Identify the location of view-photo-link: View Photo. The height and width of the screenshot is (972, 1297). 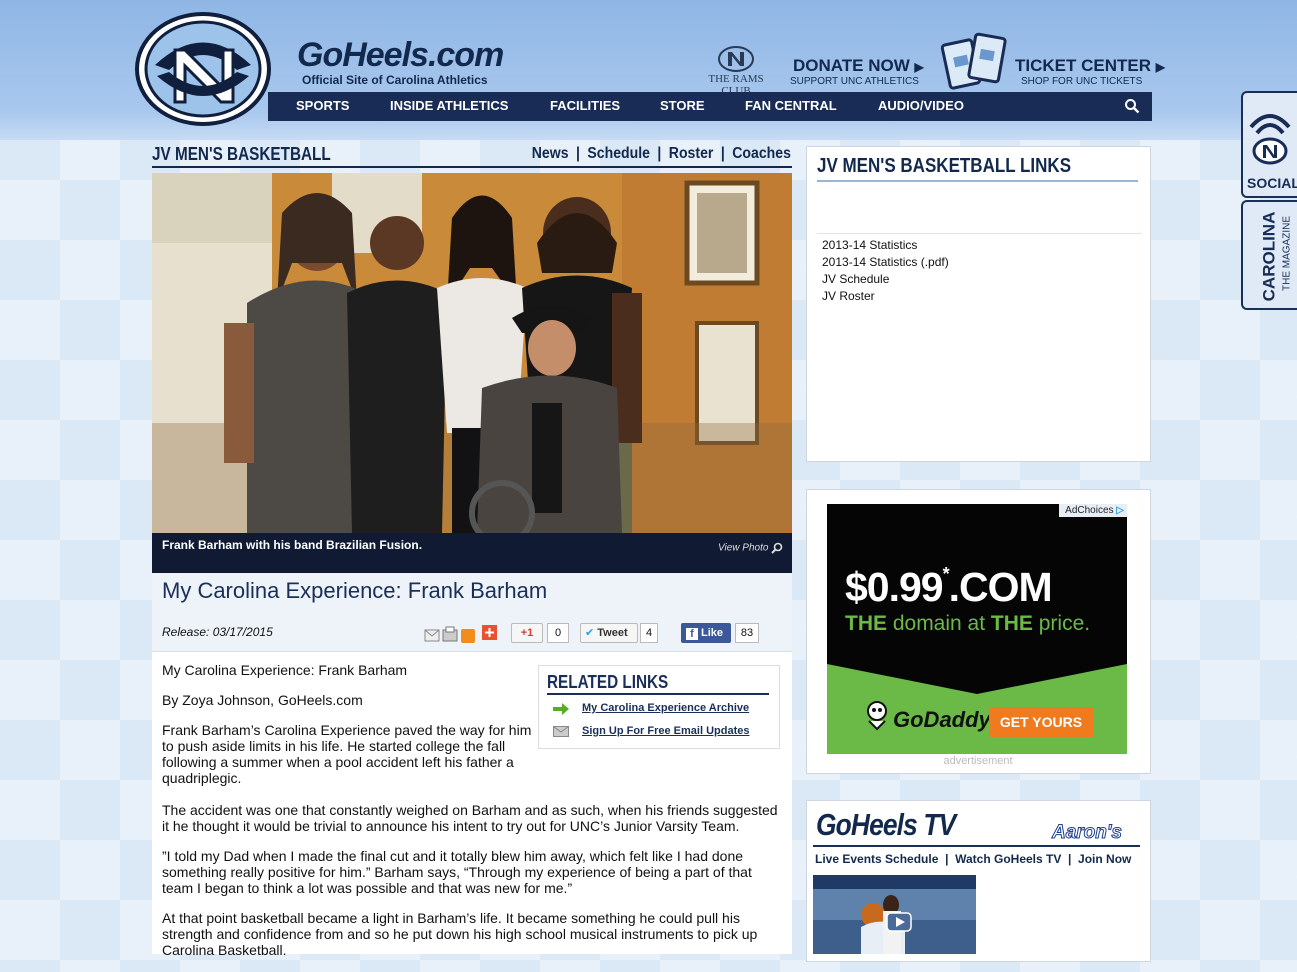
(750, 548).